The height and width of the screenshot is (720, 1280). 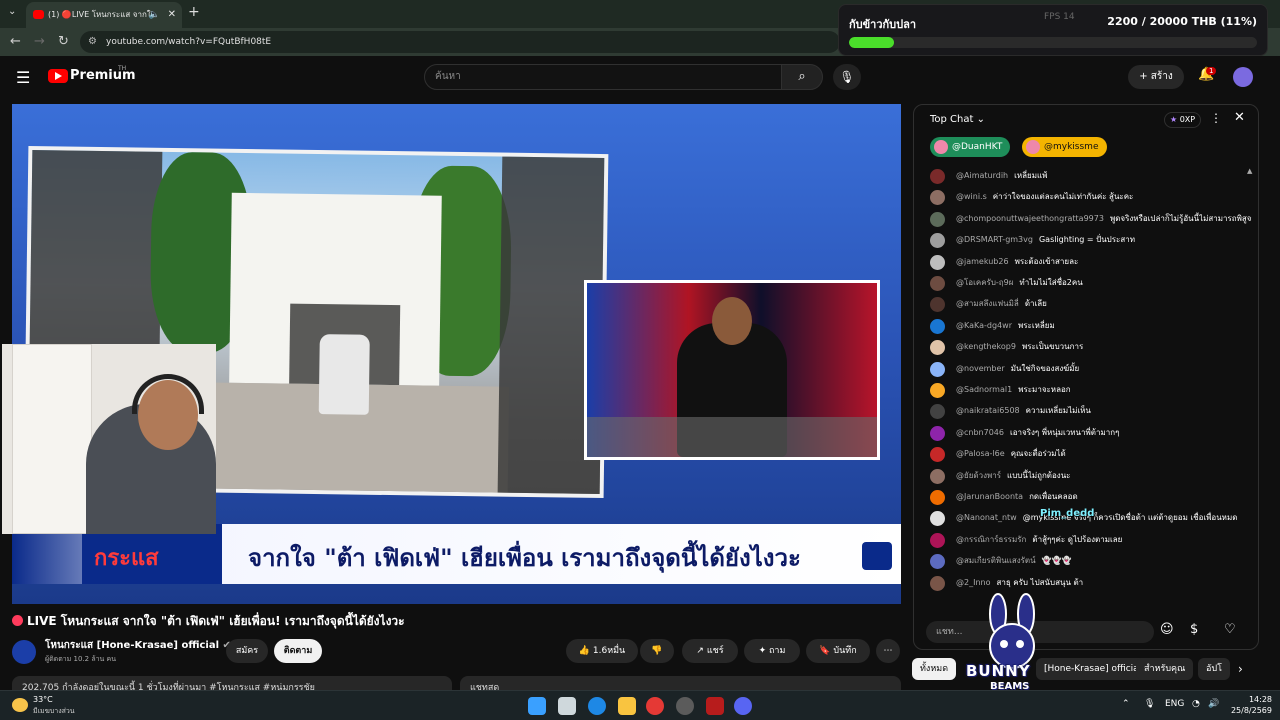 I want to click on search-button: ⌕, so click(x=802, y=77).